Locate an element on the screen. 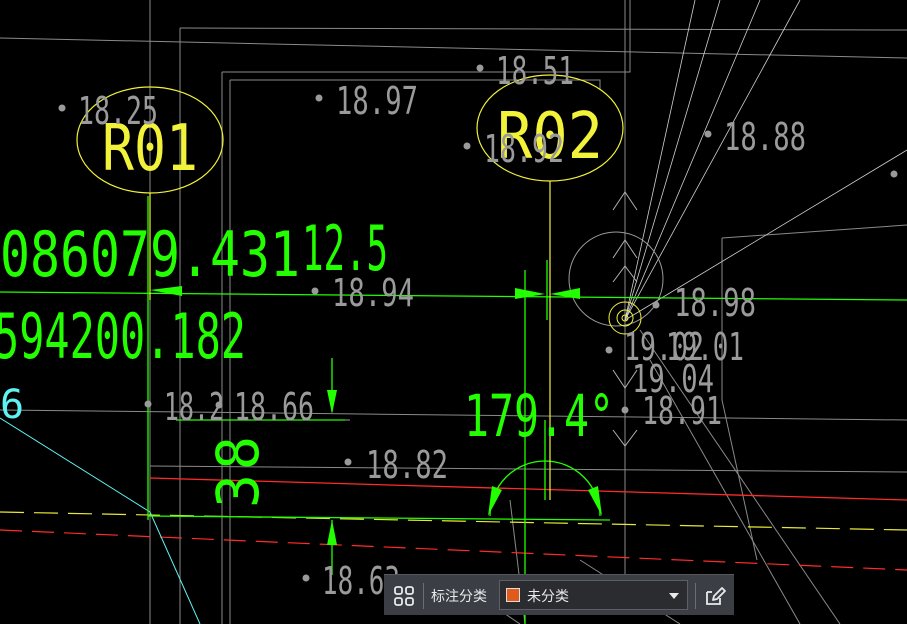 This screenshot has height=624, width=907. elevation-18-92: 18.92 is located at coordinates (524, 149).